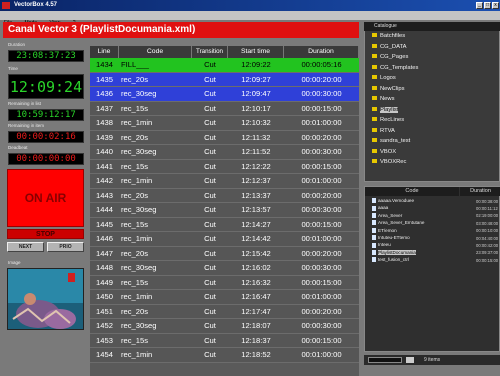  I want to click on catalogue-folder: Playlist, so click(385, 109).